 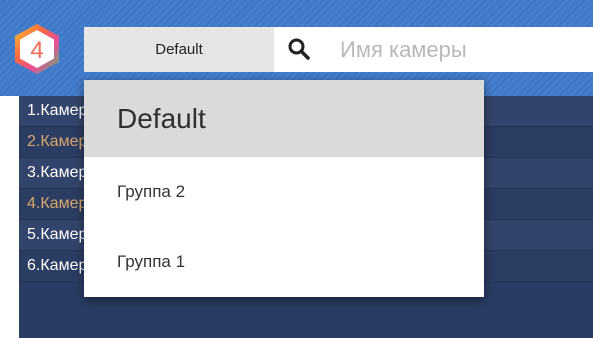 I want to click on search-icon, so click(x=299, y=49).